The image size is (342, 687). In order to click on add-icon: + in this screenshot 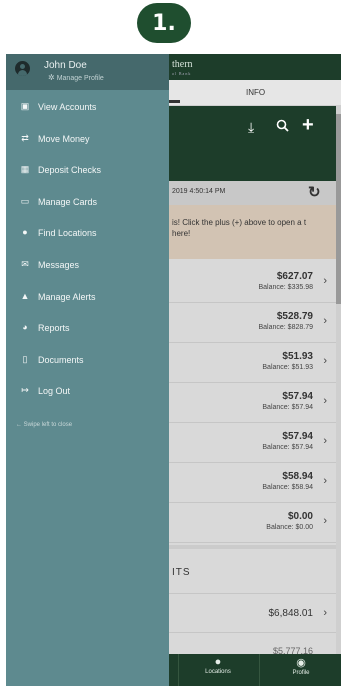, I will do `click(308, 125)`.